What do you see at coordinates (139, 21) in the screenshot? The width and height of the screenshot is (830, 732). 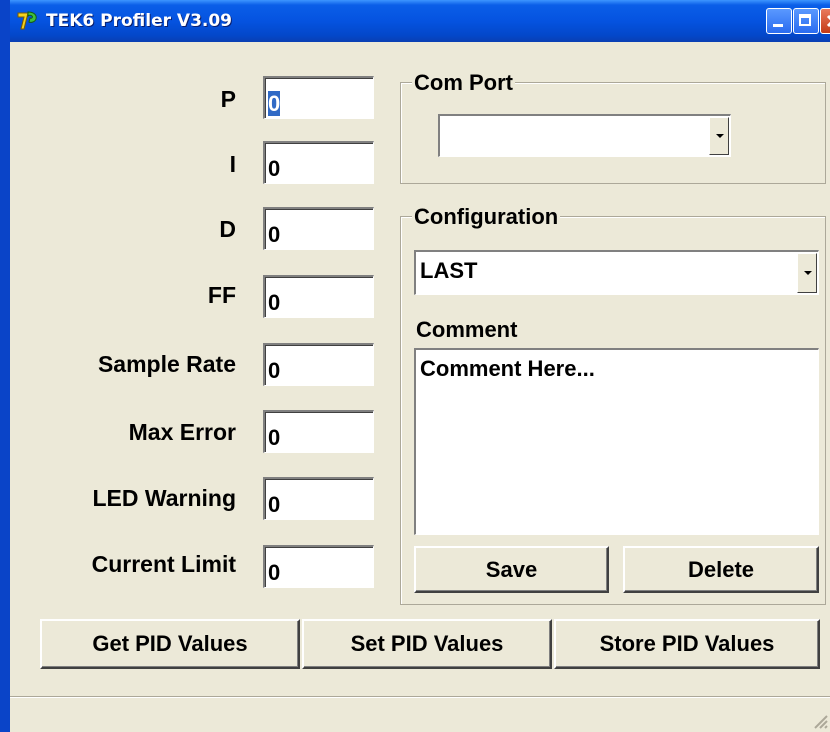 I see `window-title: TEK6 Profiler V3.09` at bounding box center [139, 21].